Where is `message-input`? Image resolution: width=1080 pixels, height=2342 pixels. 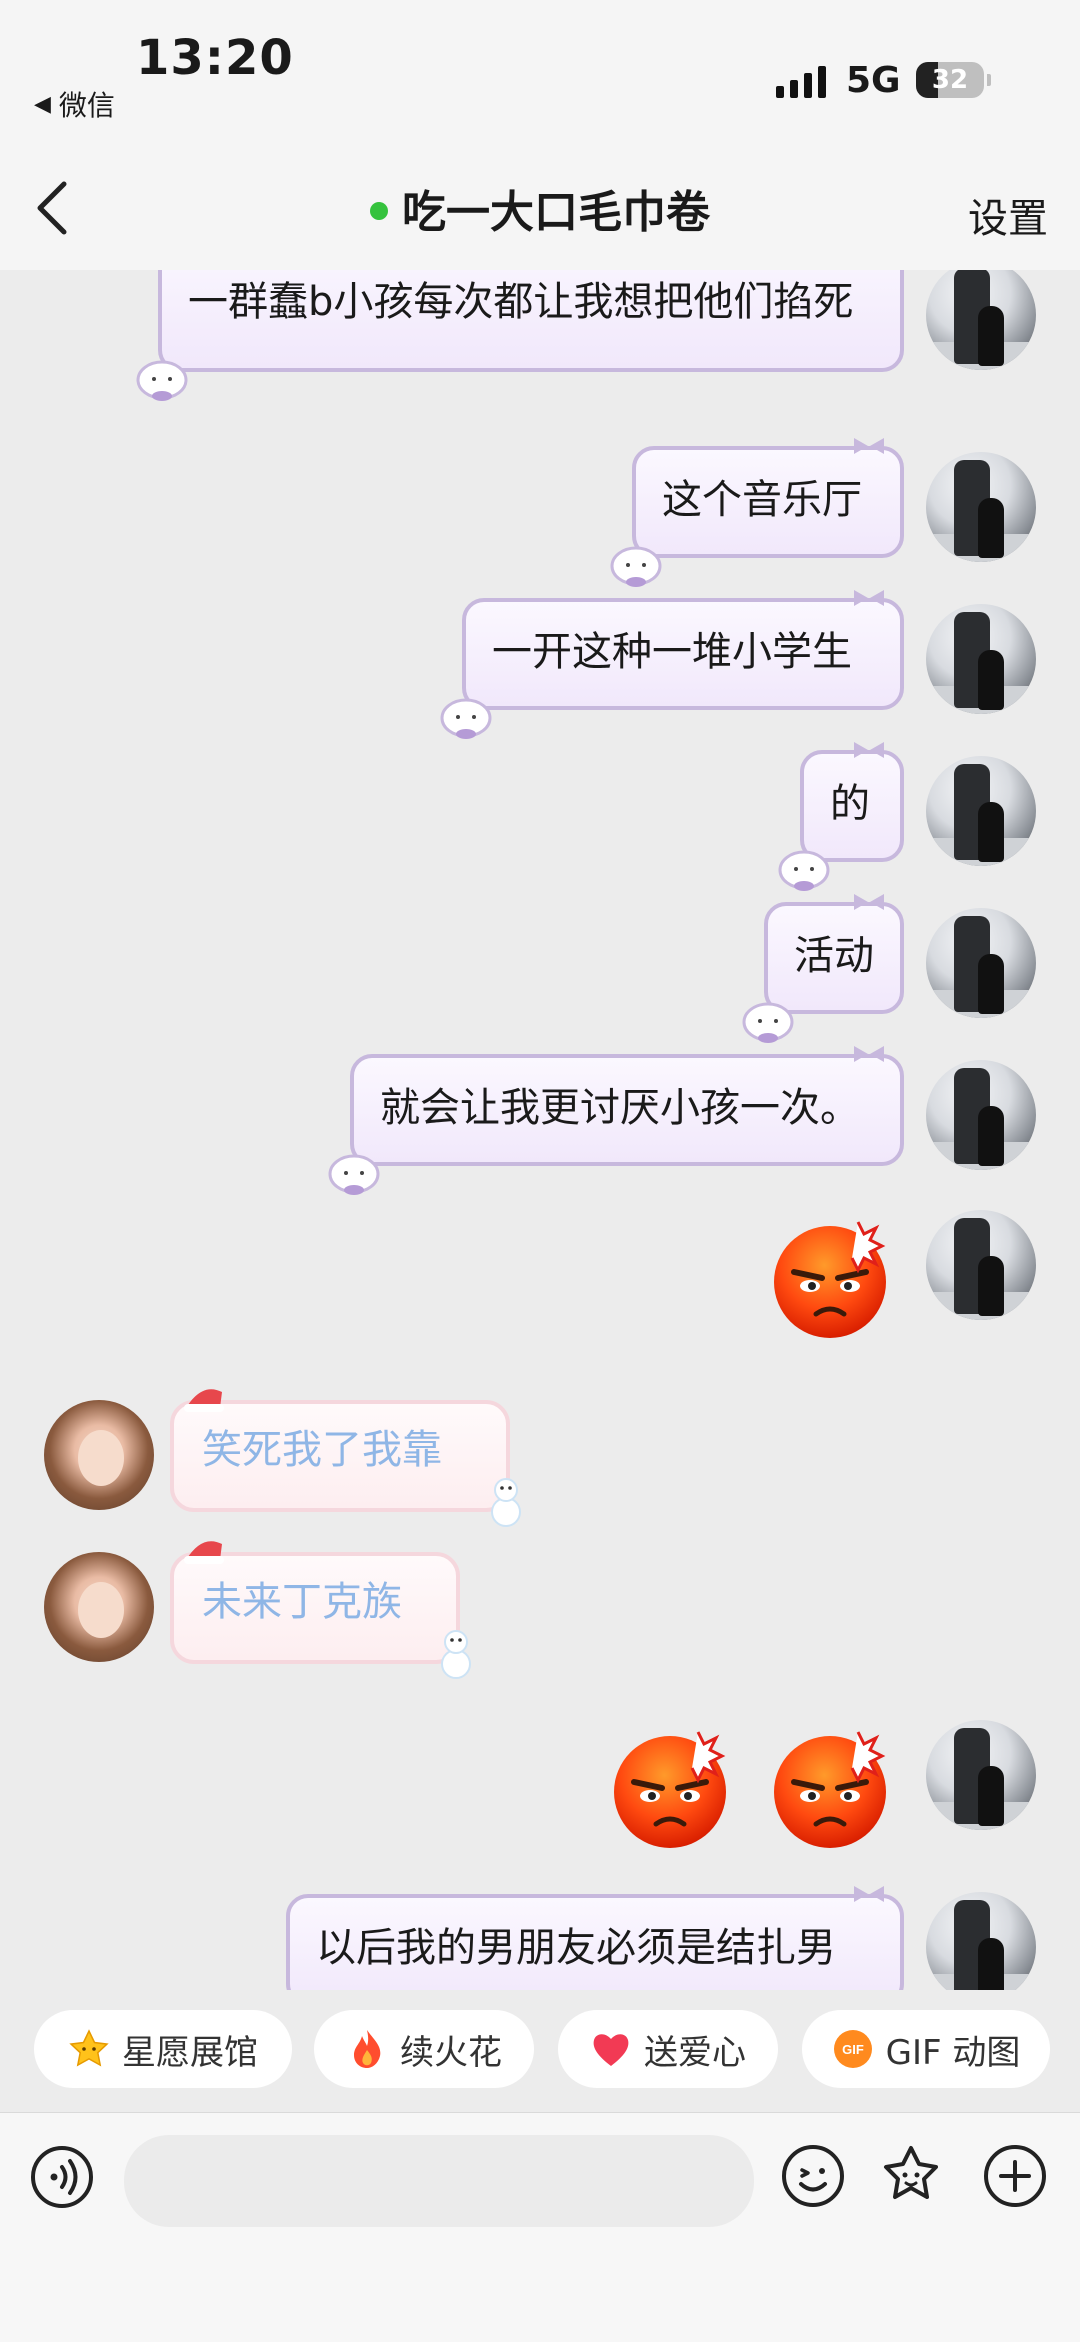
message-input is located at coordinates (439, 2181).